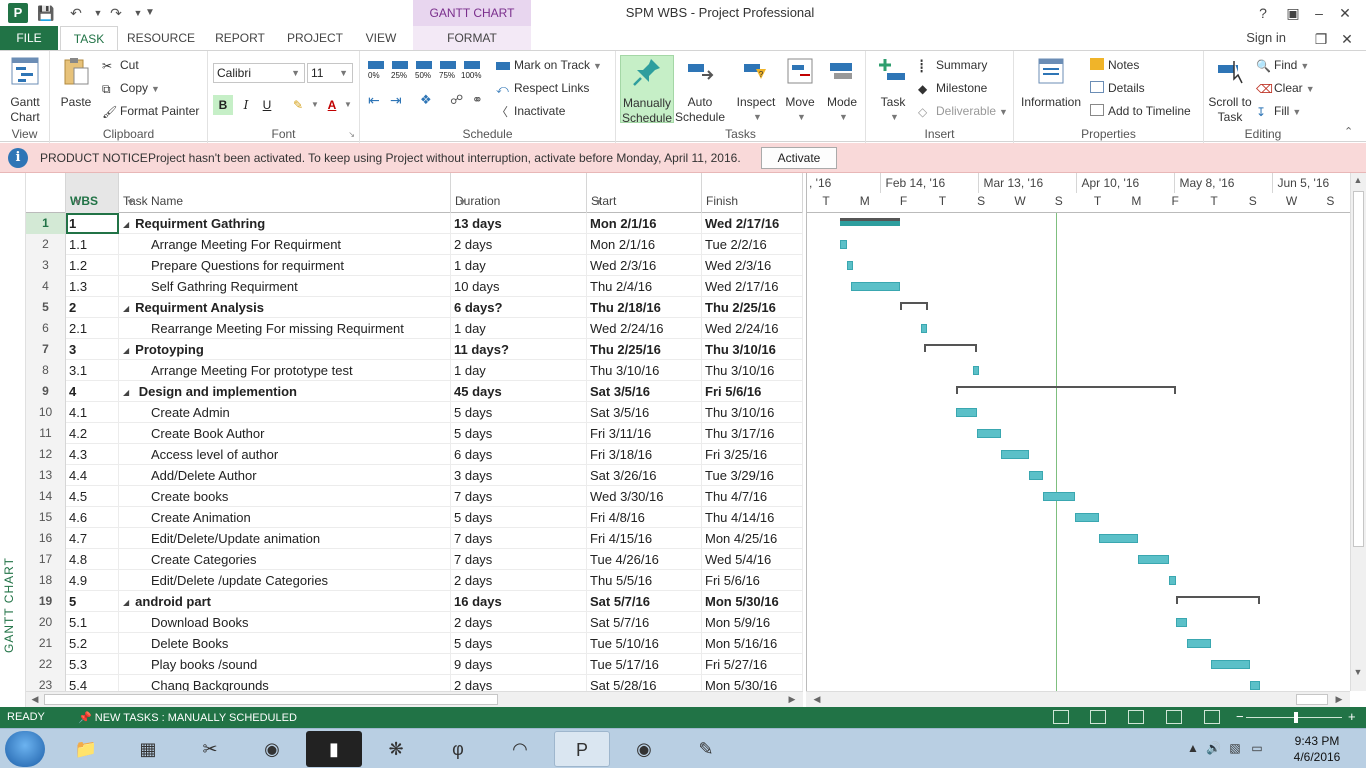 This screenshot has height=768, width=1366. I want to click on start-cell: Thu 2/4/16, so click(644, 286).